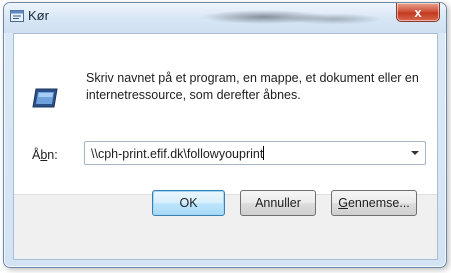 This screenshot has width=451, height=273. What do you see at coordinates (38, 15) in the screenshot?
I see `window-title: Kør` at bounding box center [38, 15].